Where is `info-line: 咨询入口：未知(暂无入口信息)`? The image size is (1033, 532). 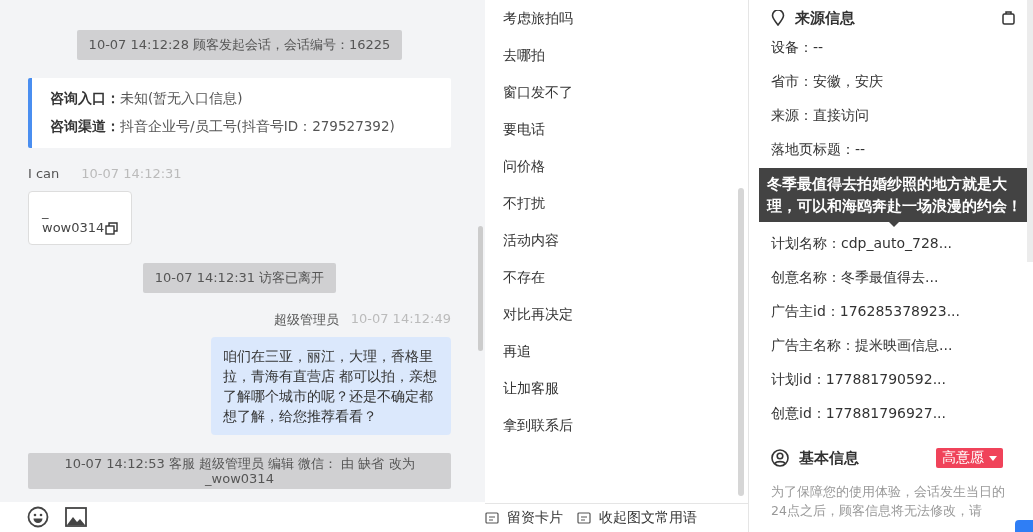
info-line: 咨询入口：未知(暂无入口信息) is located at coordinates (147, 99).